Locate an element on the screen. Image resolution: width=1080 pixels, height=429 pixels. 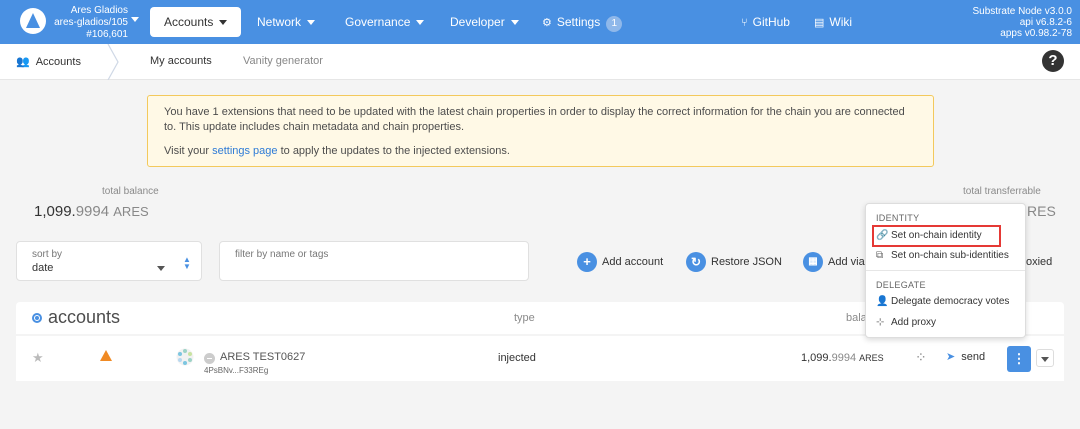
restore-json-button: ↻ Restore JSON is located at coordinates (734, 262).